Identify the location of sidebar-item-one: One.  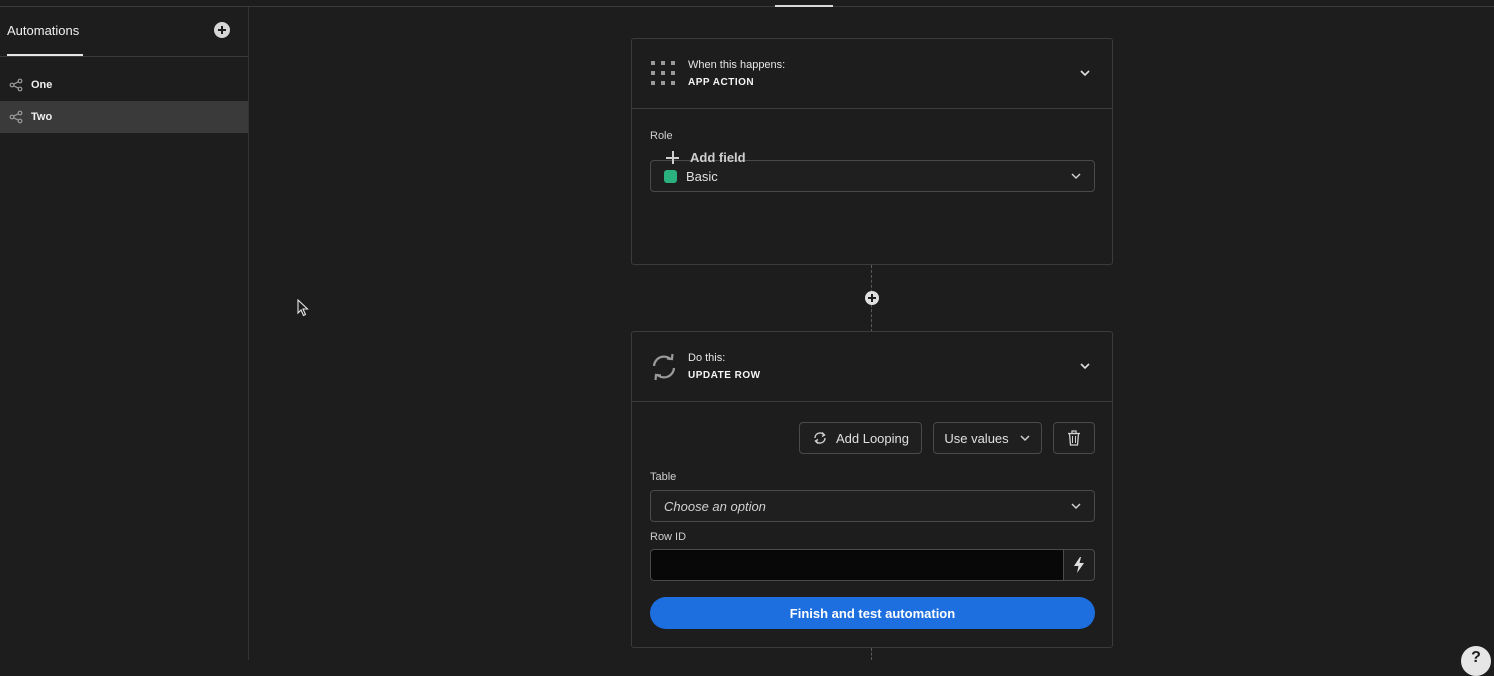
(124, 85).